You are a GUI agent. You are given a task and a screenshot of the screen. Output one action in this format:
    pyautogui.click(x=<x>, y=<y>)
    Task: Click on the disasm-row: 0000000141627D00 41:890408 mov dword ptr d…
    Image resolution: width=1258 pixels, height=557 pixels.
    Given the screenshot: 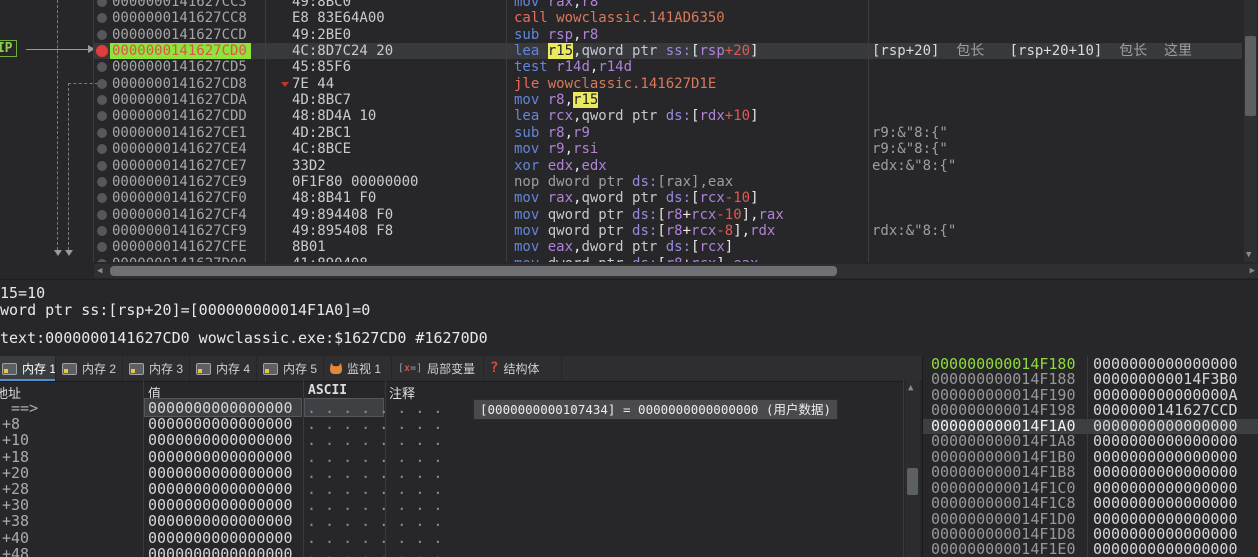 What is the action you would take?
    pyautogui.click(x=629, y=259)
    